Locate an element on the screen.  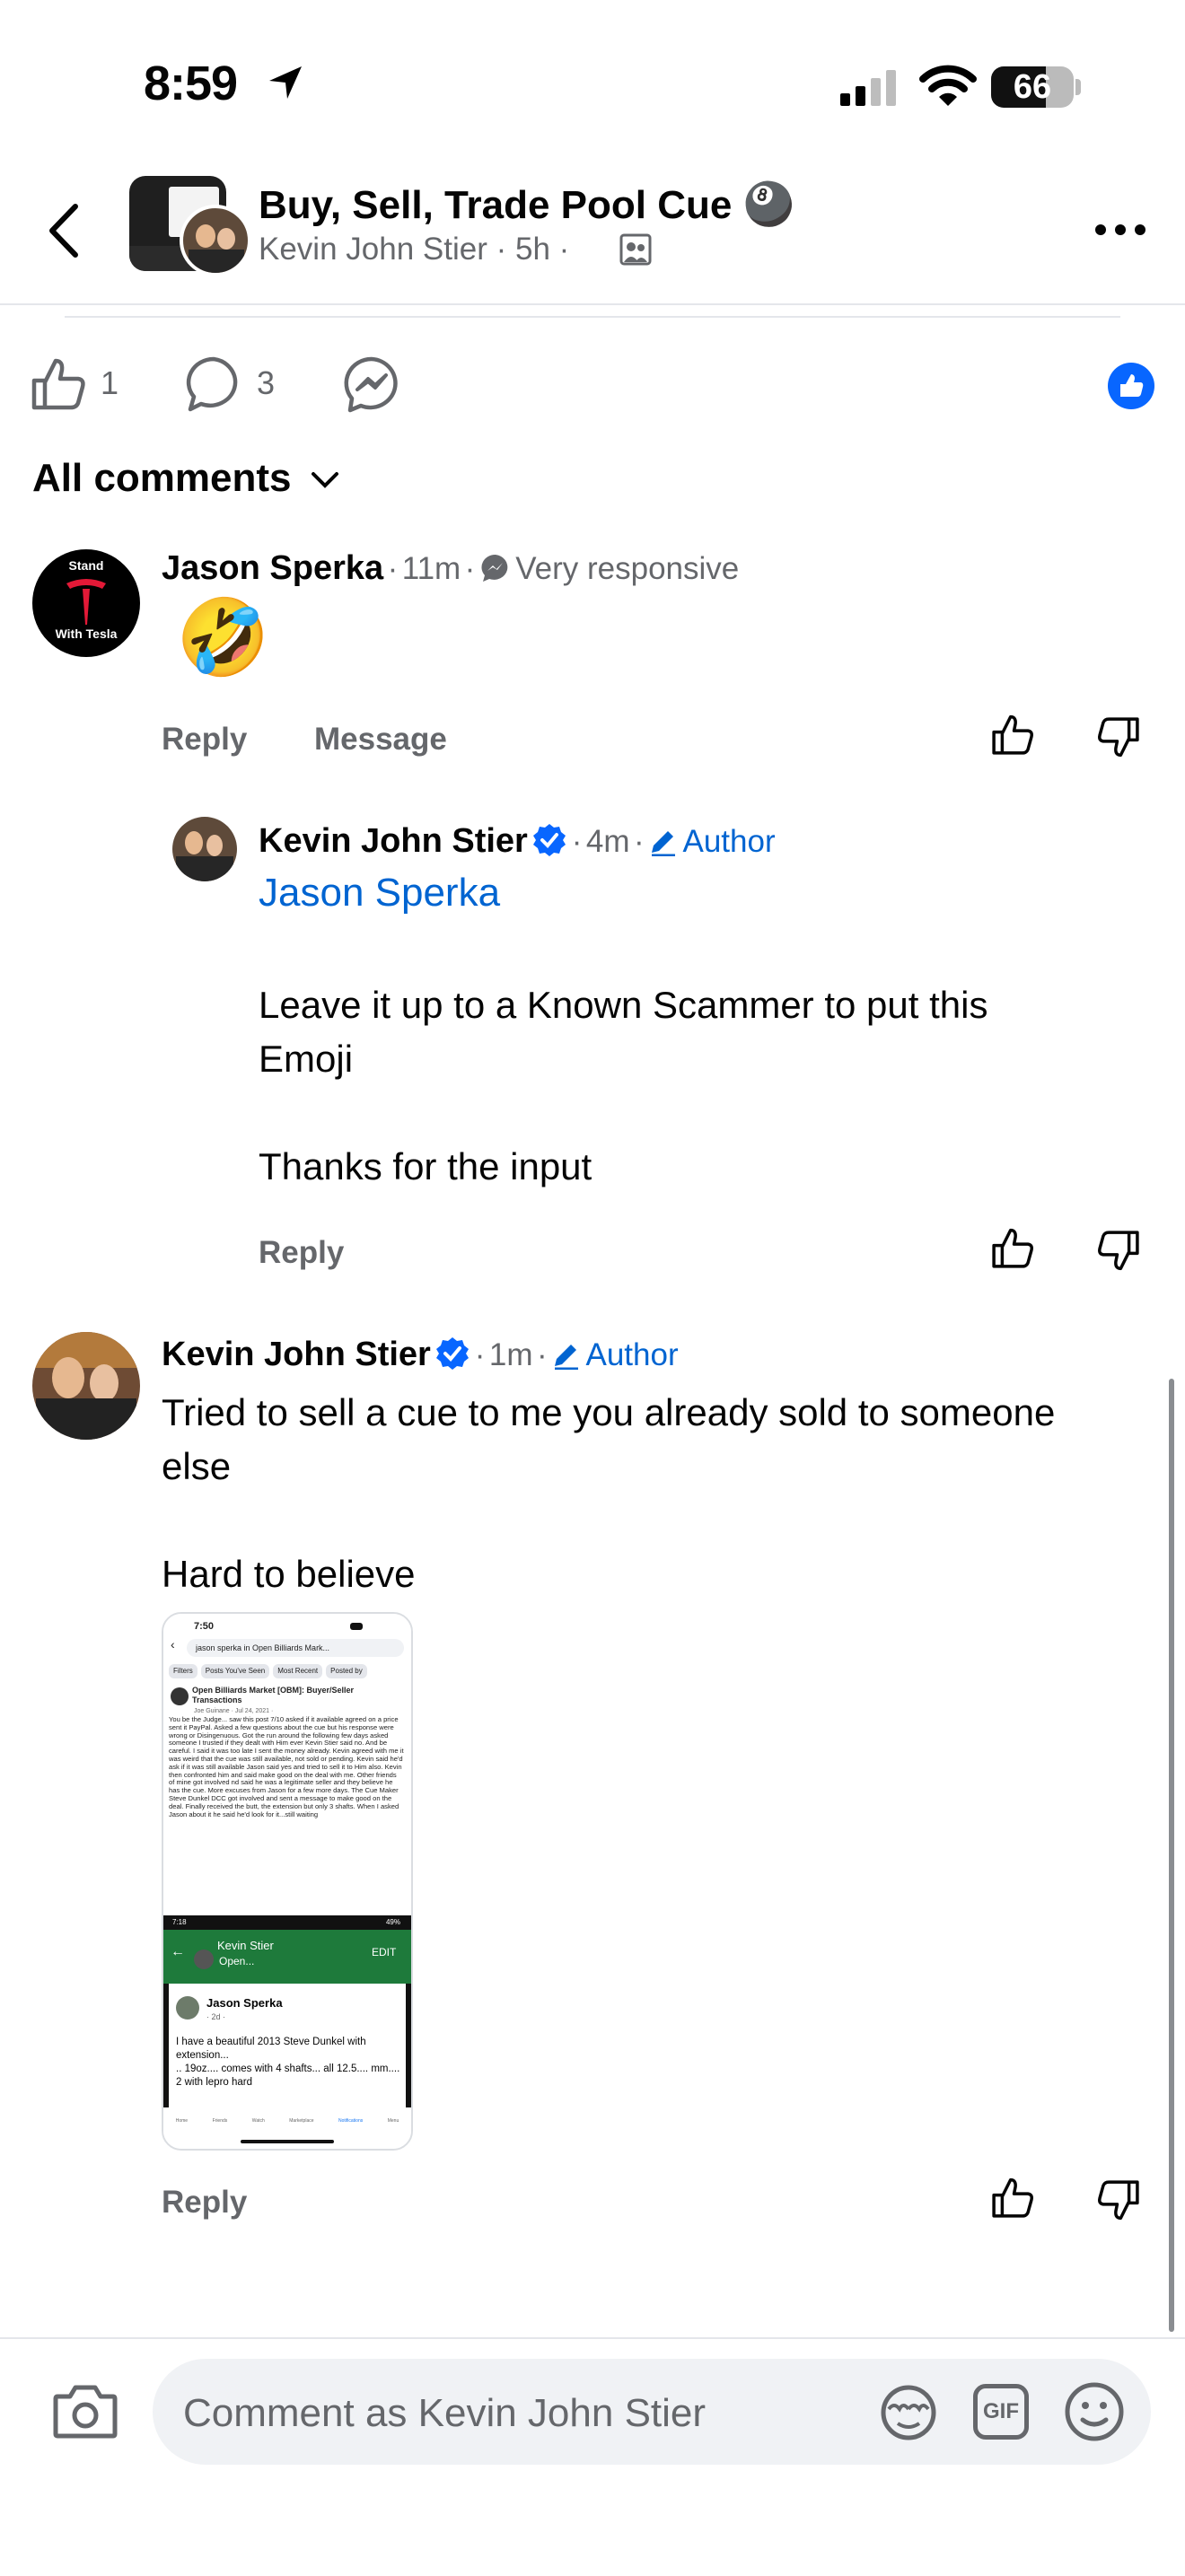
message-button: Message is located at coordinates (380, 740).